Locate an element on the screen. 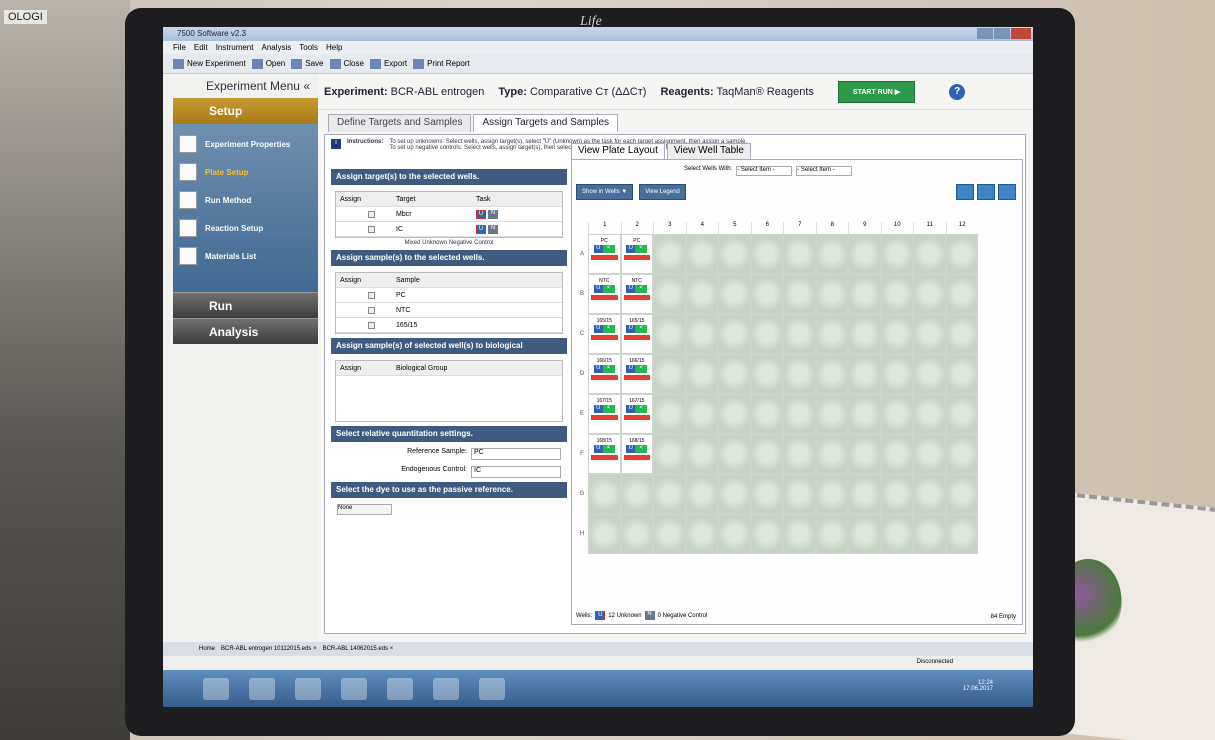 Image resolution: width=1215 pixels, height=740 pixels. row-label: A is located at coordinates (582, 254).